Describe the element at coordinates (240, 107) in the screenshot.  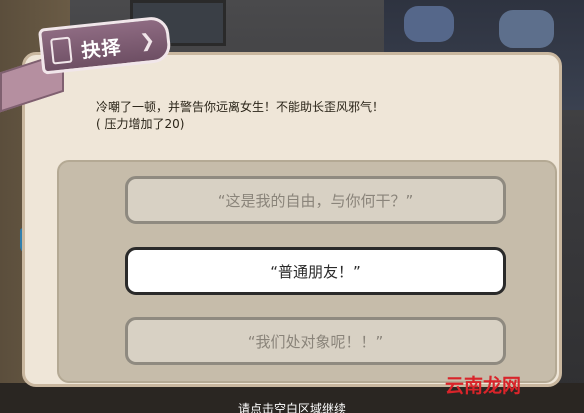
I see `message-line: 冷嘲了一顿，并警告你远离女生！不能助长歪风邪气！` at that location.